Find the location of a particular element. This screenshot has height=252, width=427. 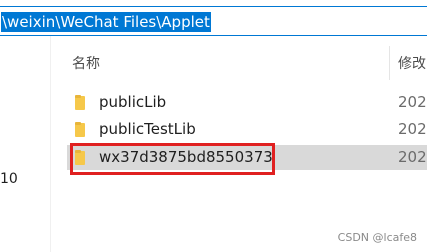

file-name: wx37d3875bd8550373 is located at coordinates (186, 157).